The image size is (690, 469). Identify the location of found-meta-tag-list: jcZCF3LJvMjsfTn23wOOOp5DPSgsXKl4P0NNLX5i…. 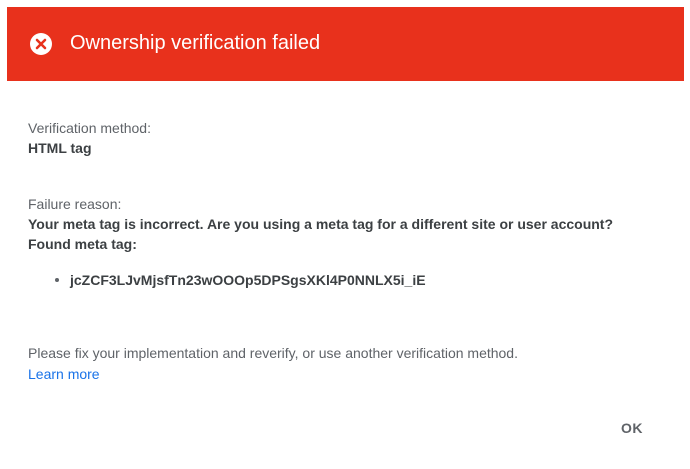
(348, 280).